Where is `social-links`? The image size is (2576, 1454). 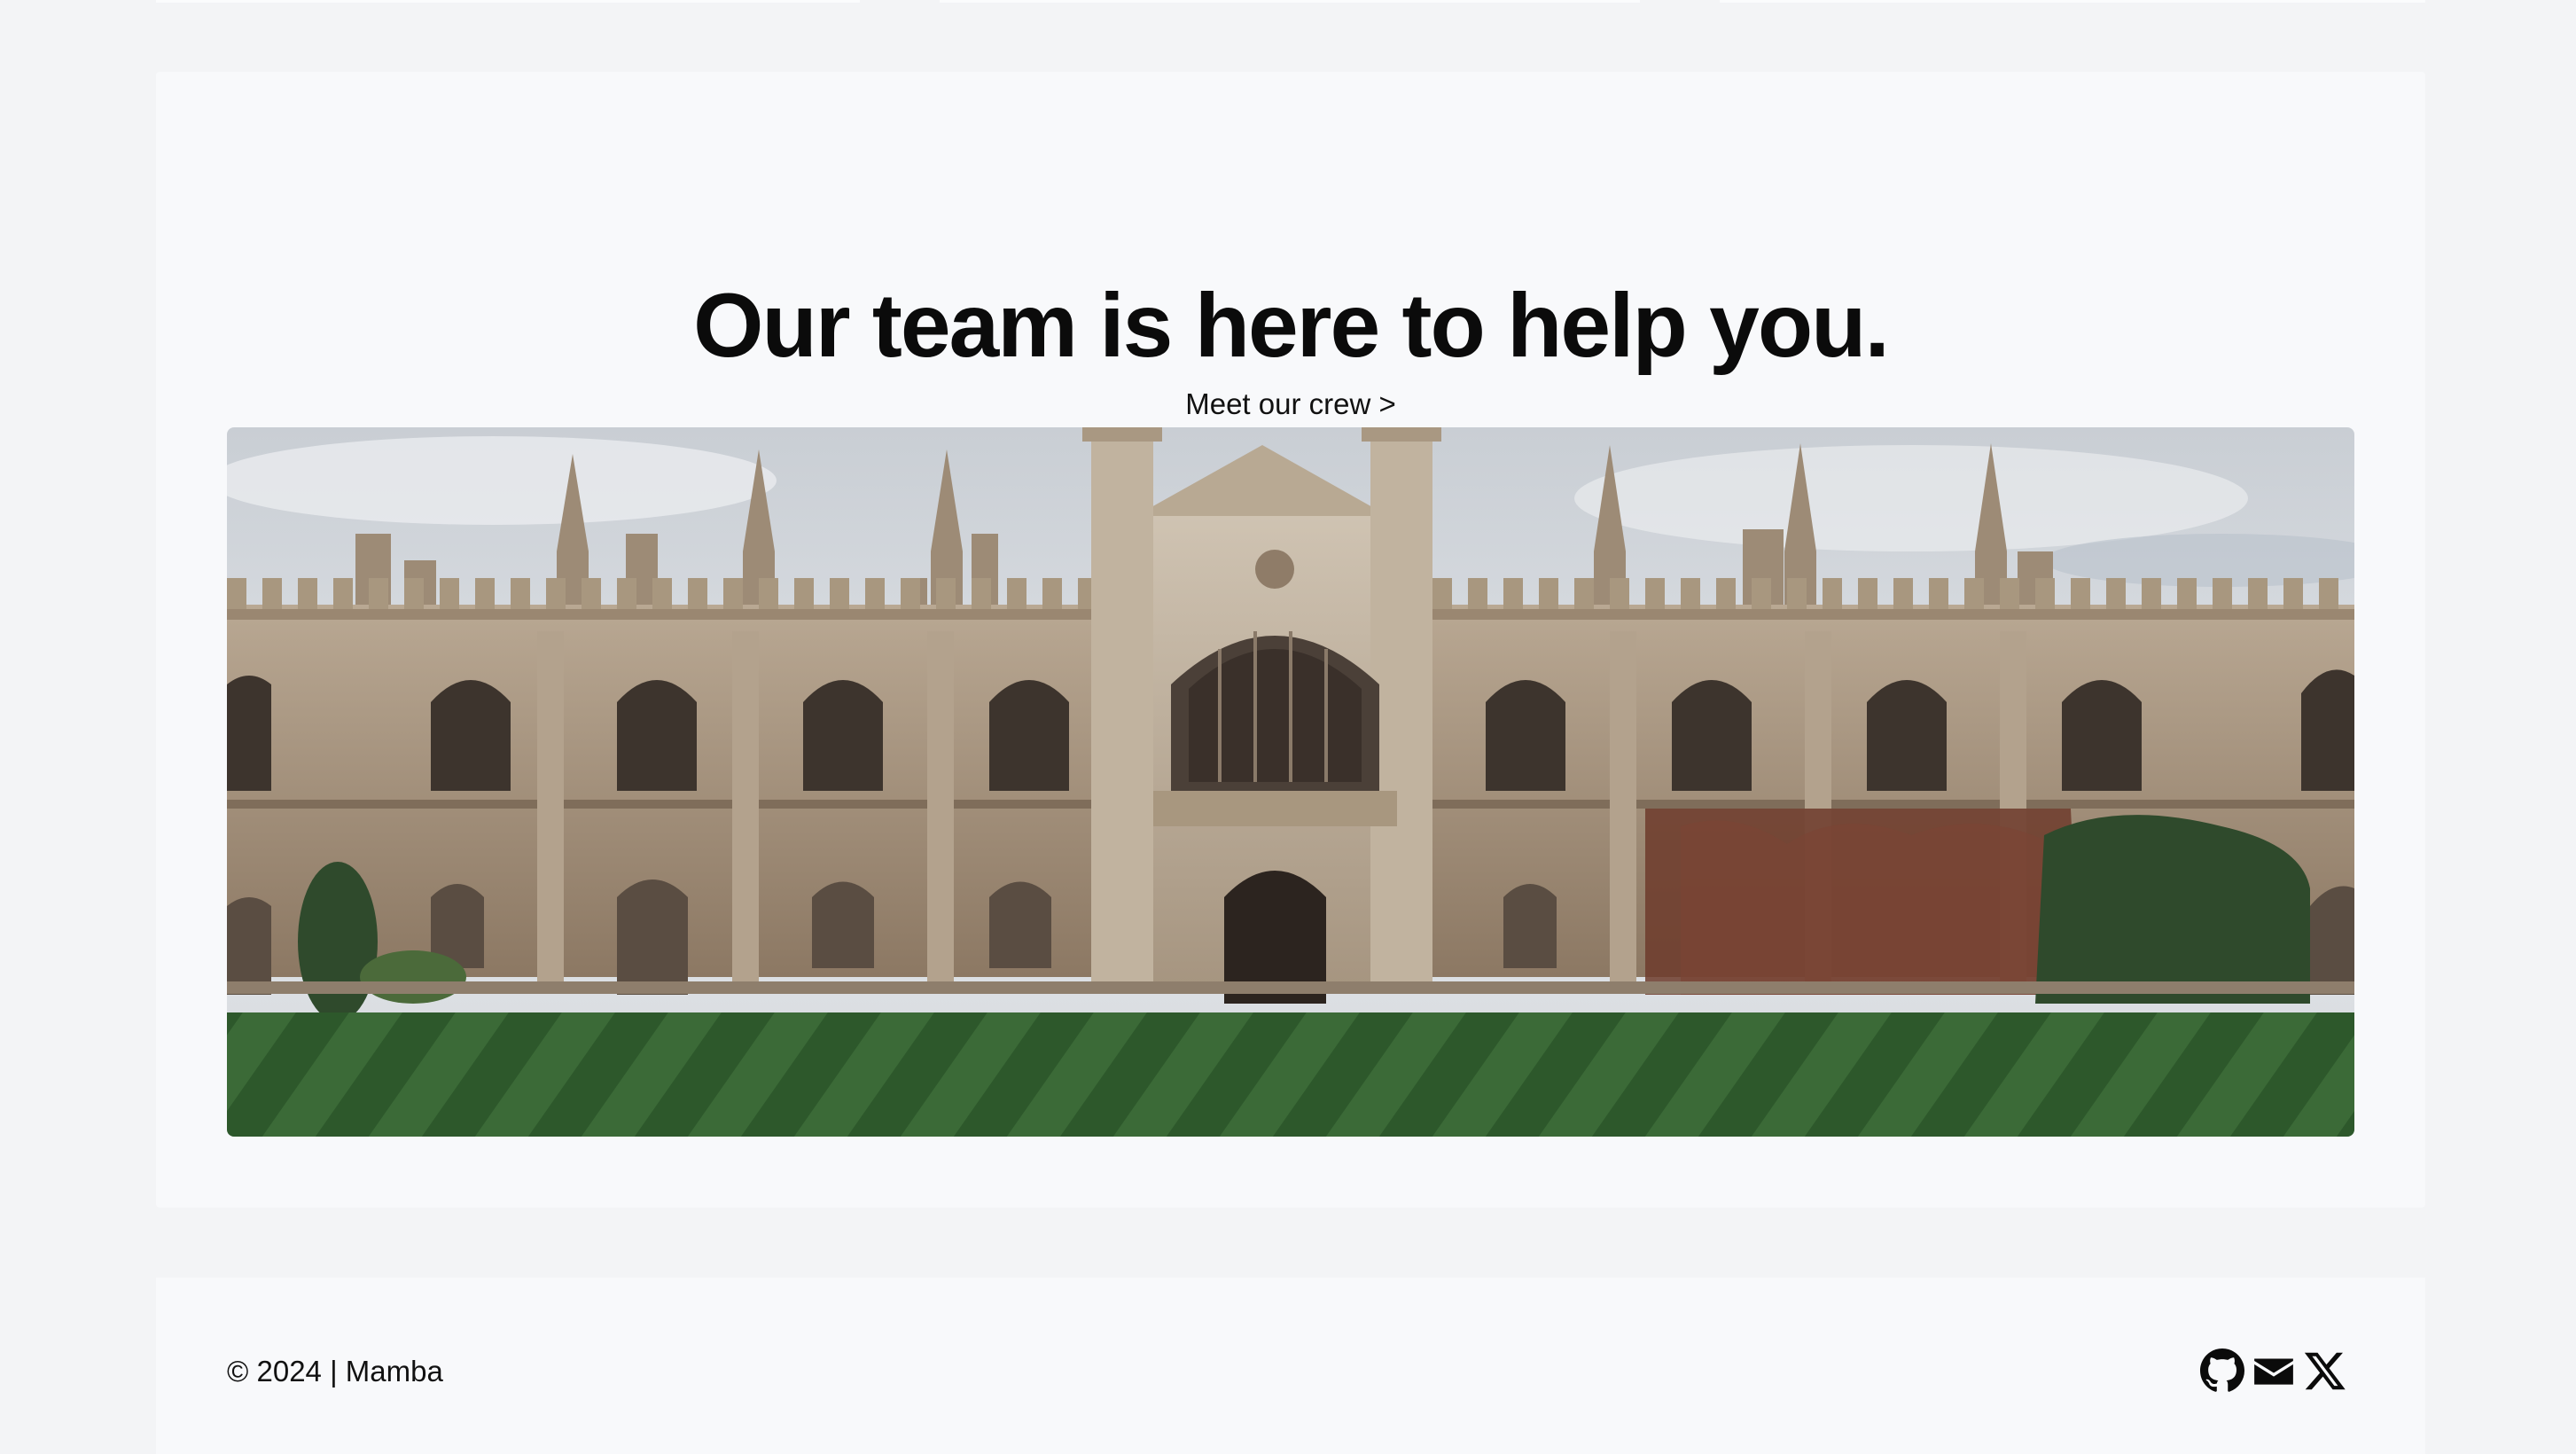 social-links is located at coordinates (2273, 1370).